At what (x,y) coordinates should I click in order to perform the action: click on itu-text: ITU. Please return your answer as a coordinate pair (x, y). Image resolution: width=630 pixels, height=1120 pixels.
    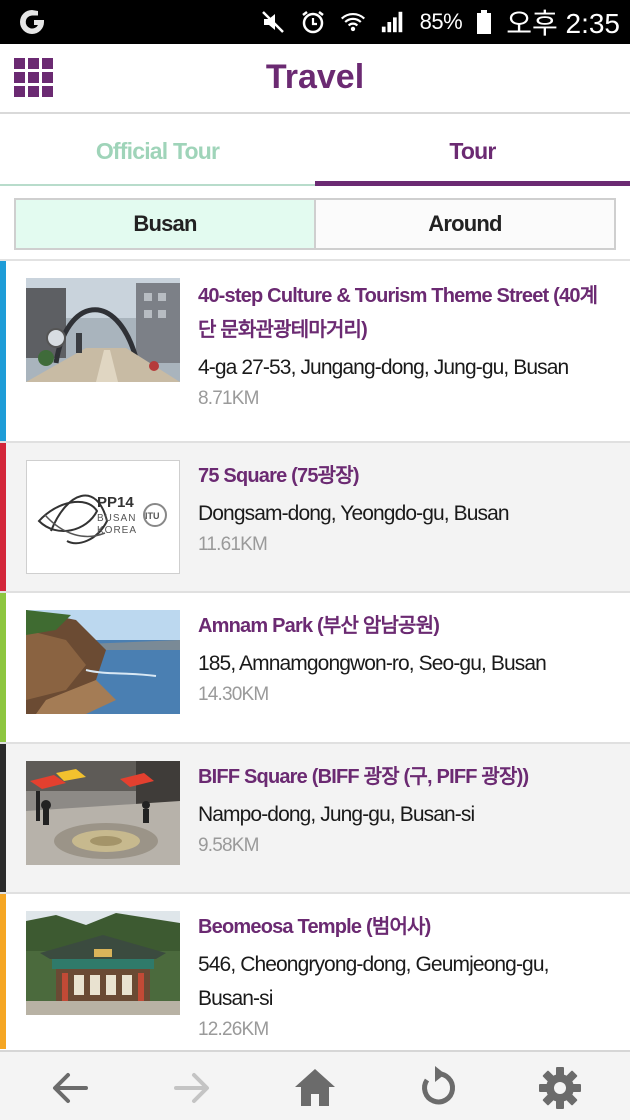
    Looking at the image, I should click on (152, 516).